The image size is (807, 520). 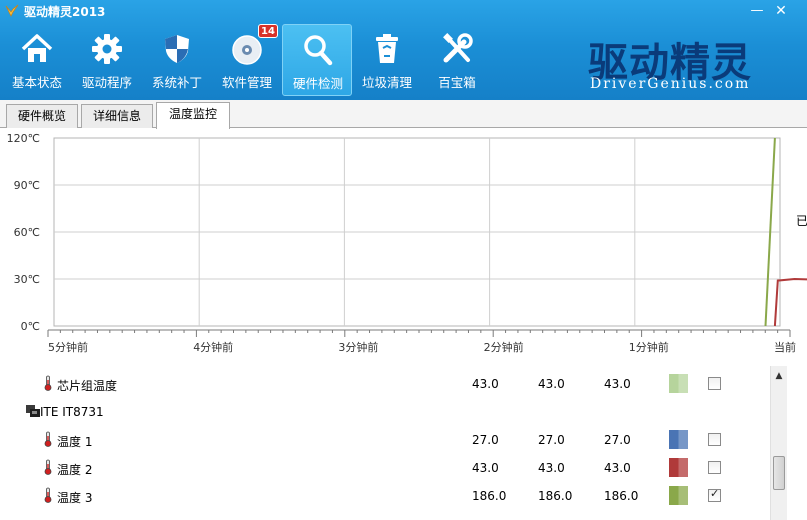 What do you see at coordinates (213, 347) in the screenshot?
I see `x-tick-label: 4分钟前` at bounding box center [213, 347].